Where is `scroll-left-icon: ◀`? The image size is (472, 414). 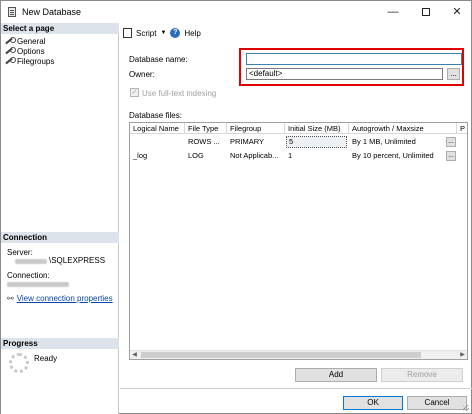 scroll-left-icon: ◀ is located at coordinates (134, 355).